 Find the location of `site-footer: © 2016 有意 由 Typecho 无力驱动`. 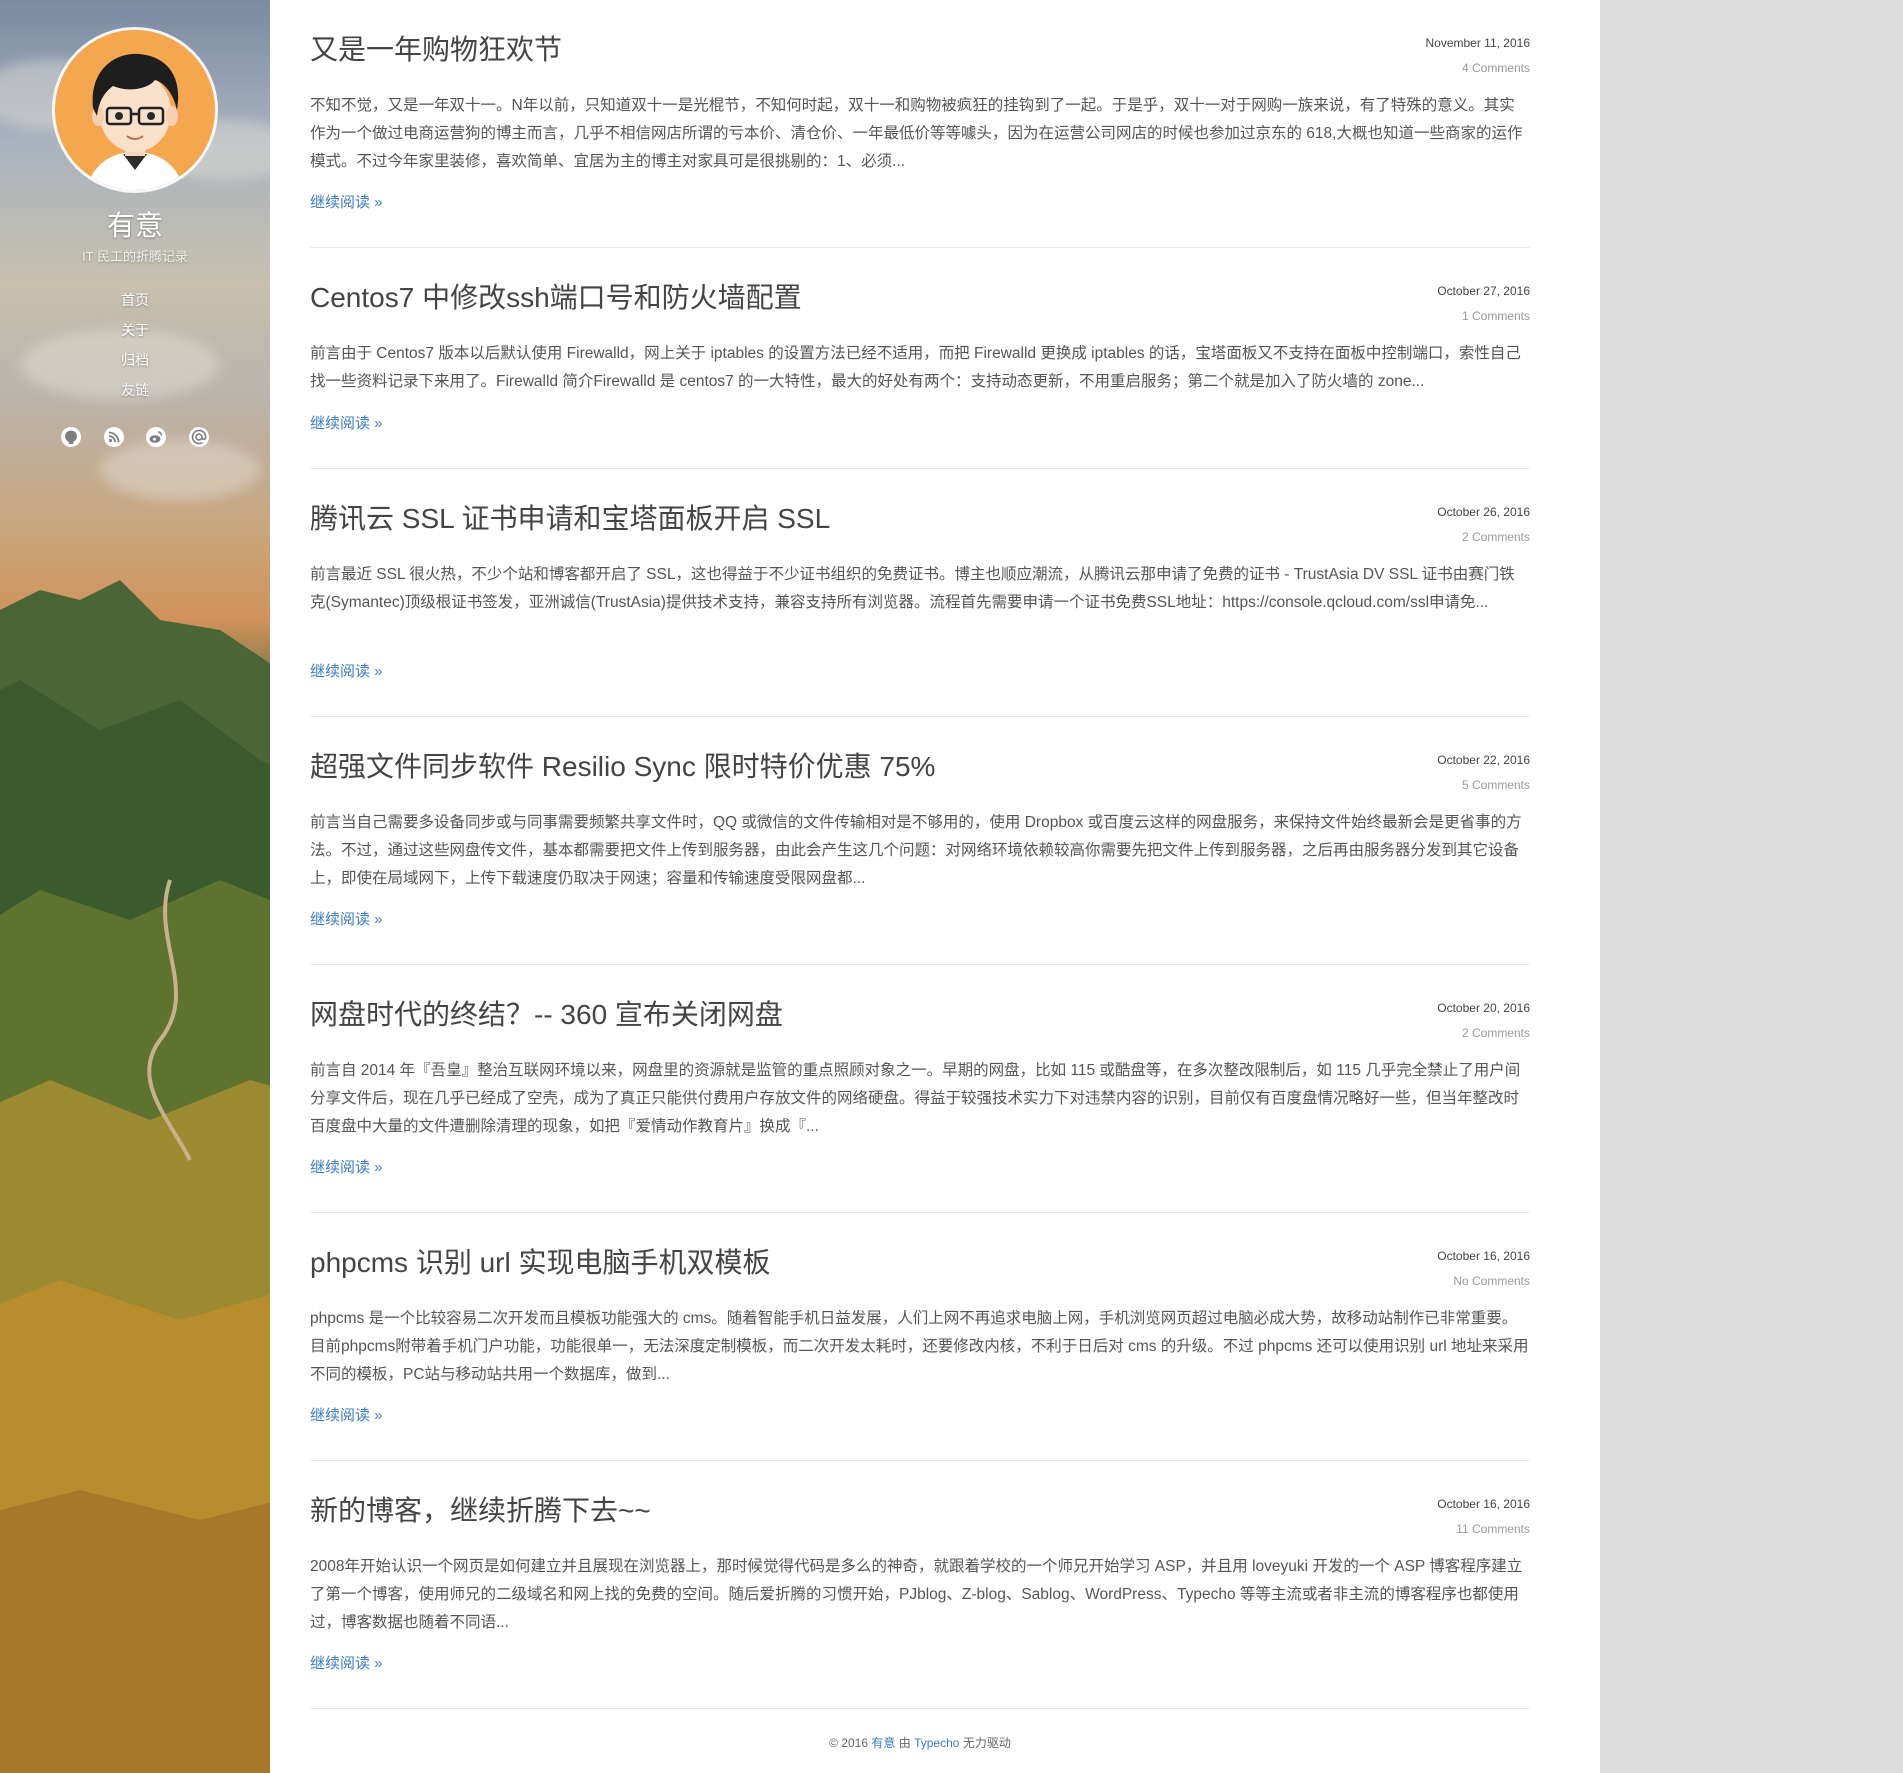

site-footer: © 2016 有意 由 Typecho 无力驱动 is located at coordinates (920, 1742).